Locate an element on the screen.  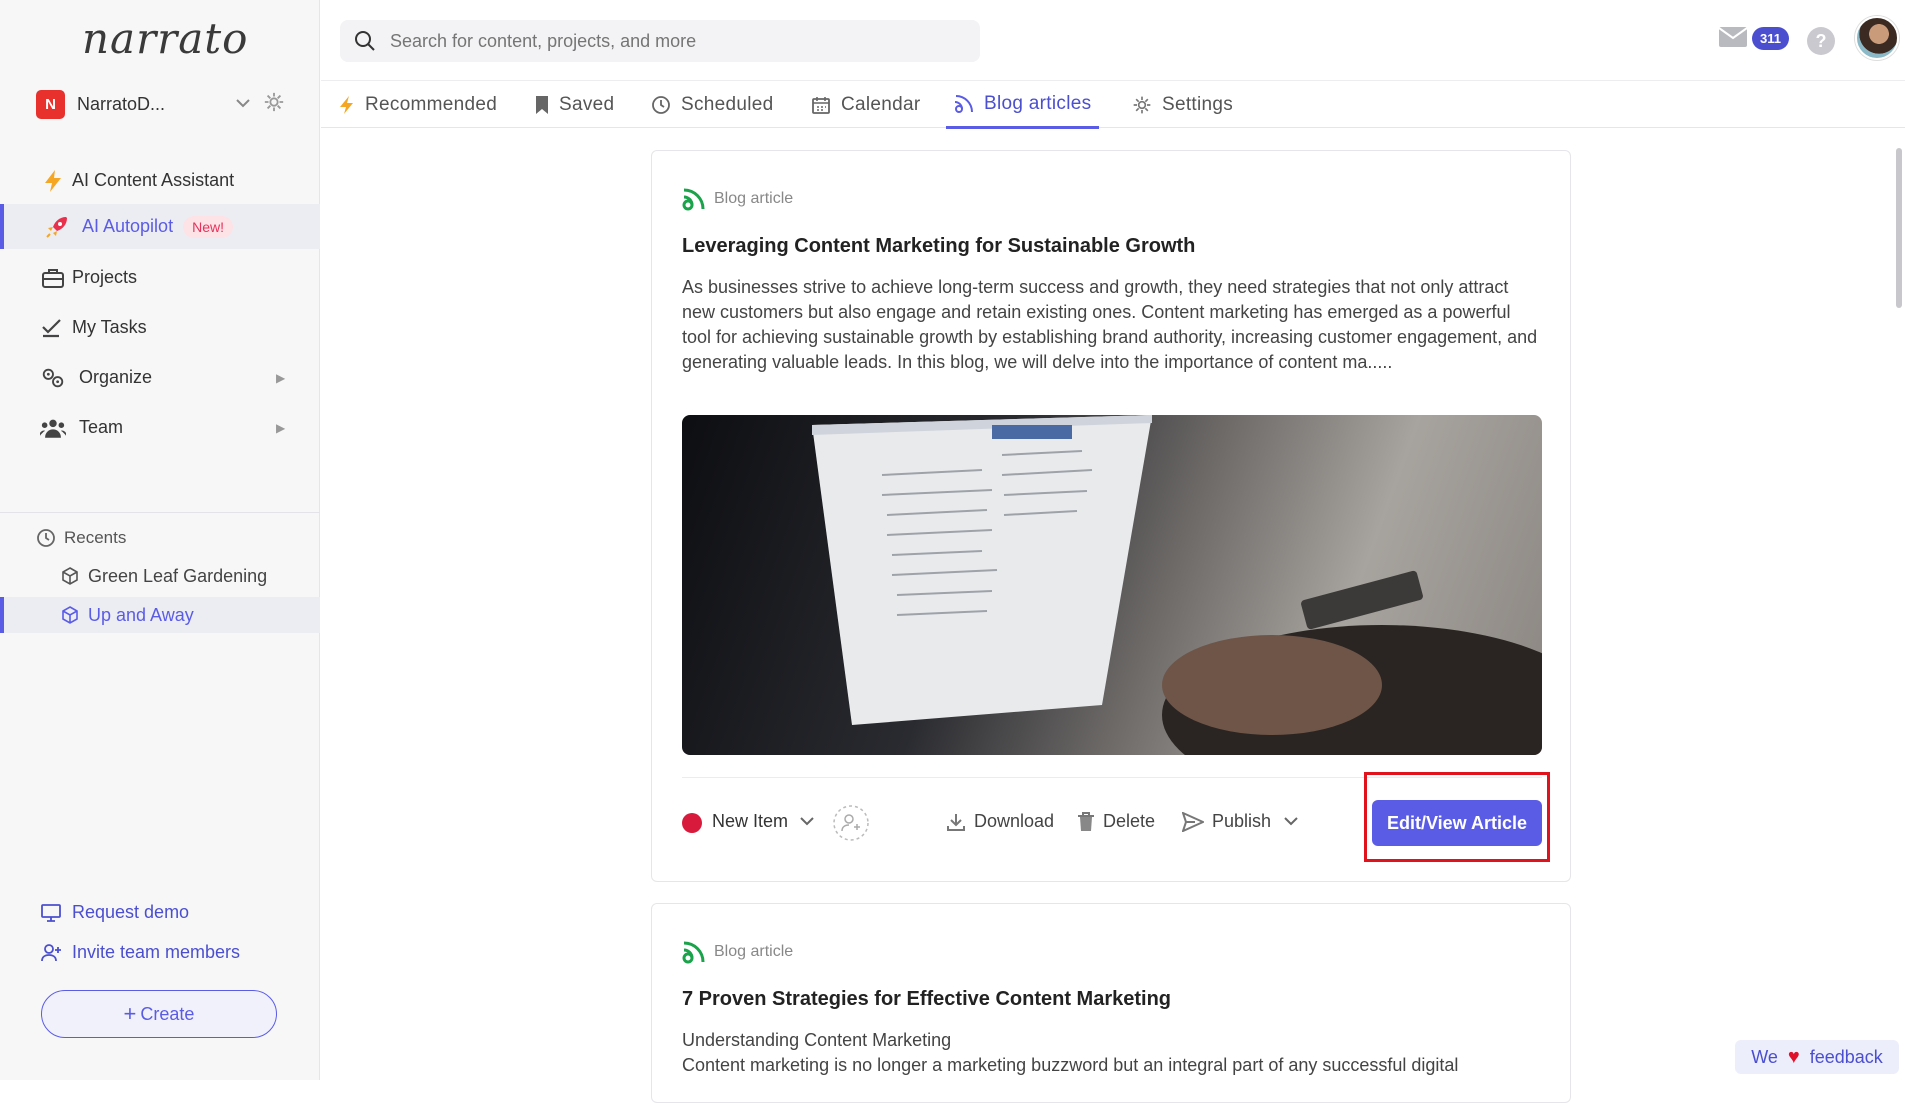
scrollbar-thumb is located at coordinates (1899, 228).